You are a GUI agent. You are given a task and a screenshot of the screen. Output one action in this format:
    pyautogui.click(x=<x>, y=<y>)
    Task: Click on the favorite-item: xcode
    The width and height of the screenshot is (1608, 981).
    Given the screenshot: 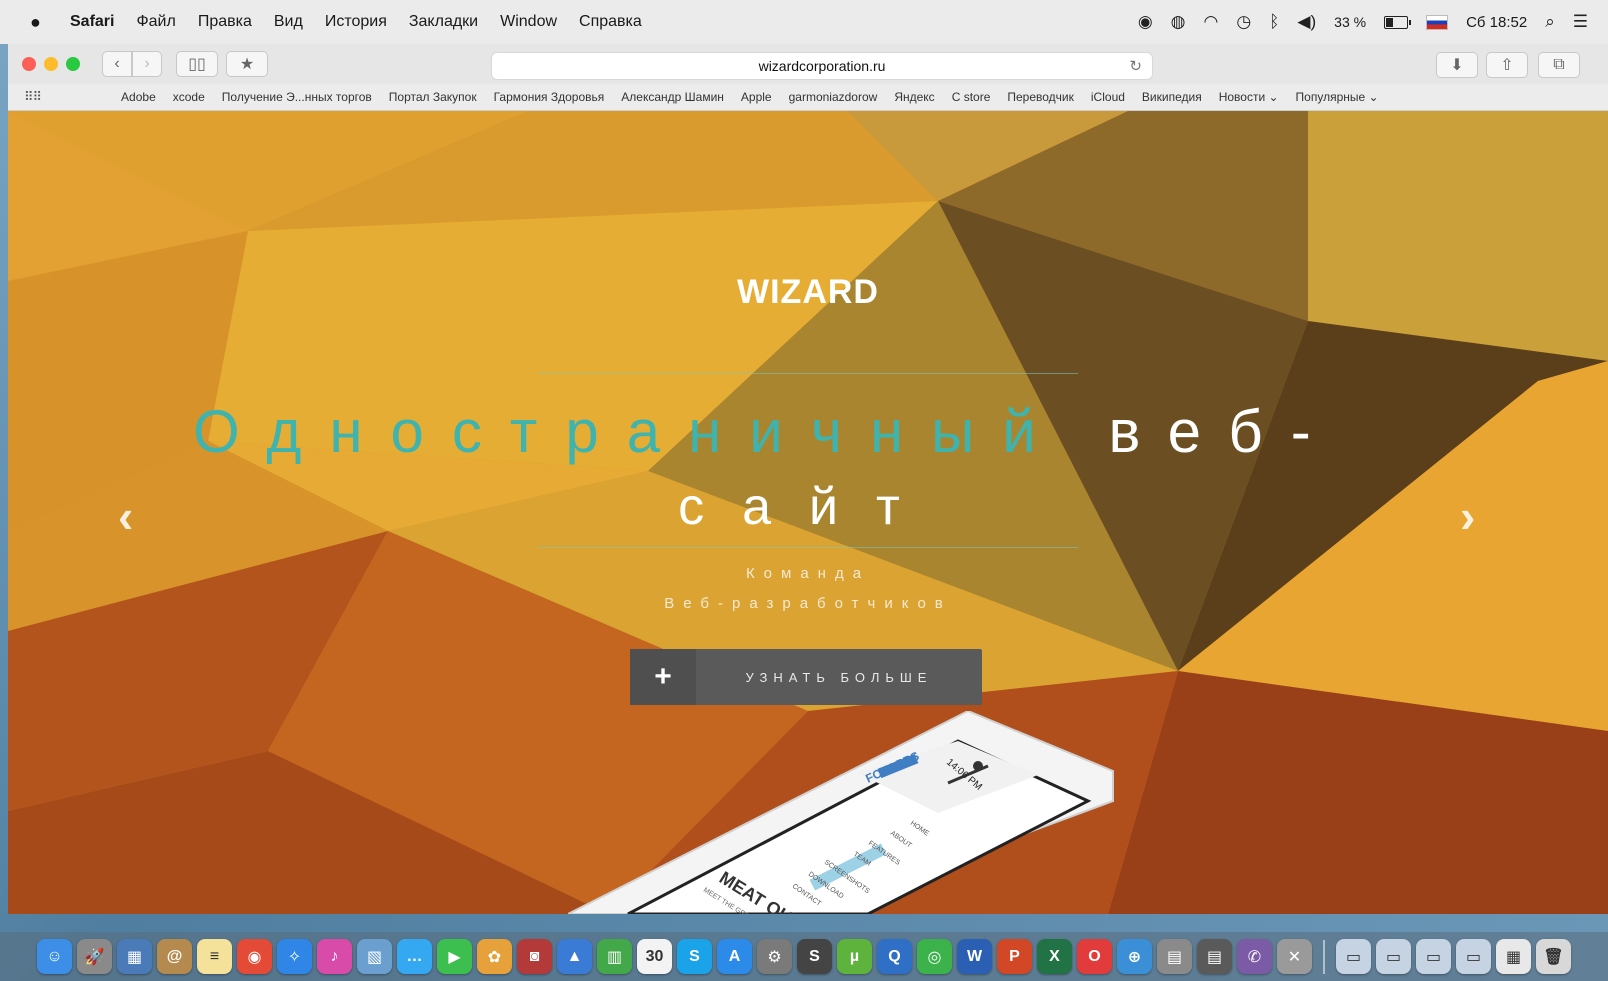 What is the action you would take?
    pyautogui.click(x=189, y=97)
    